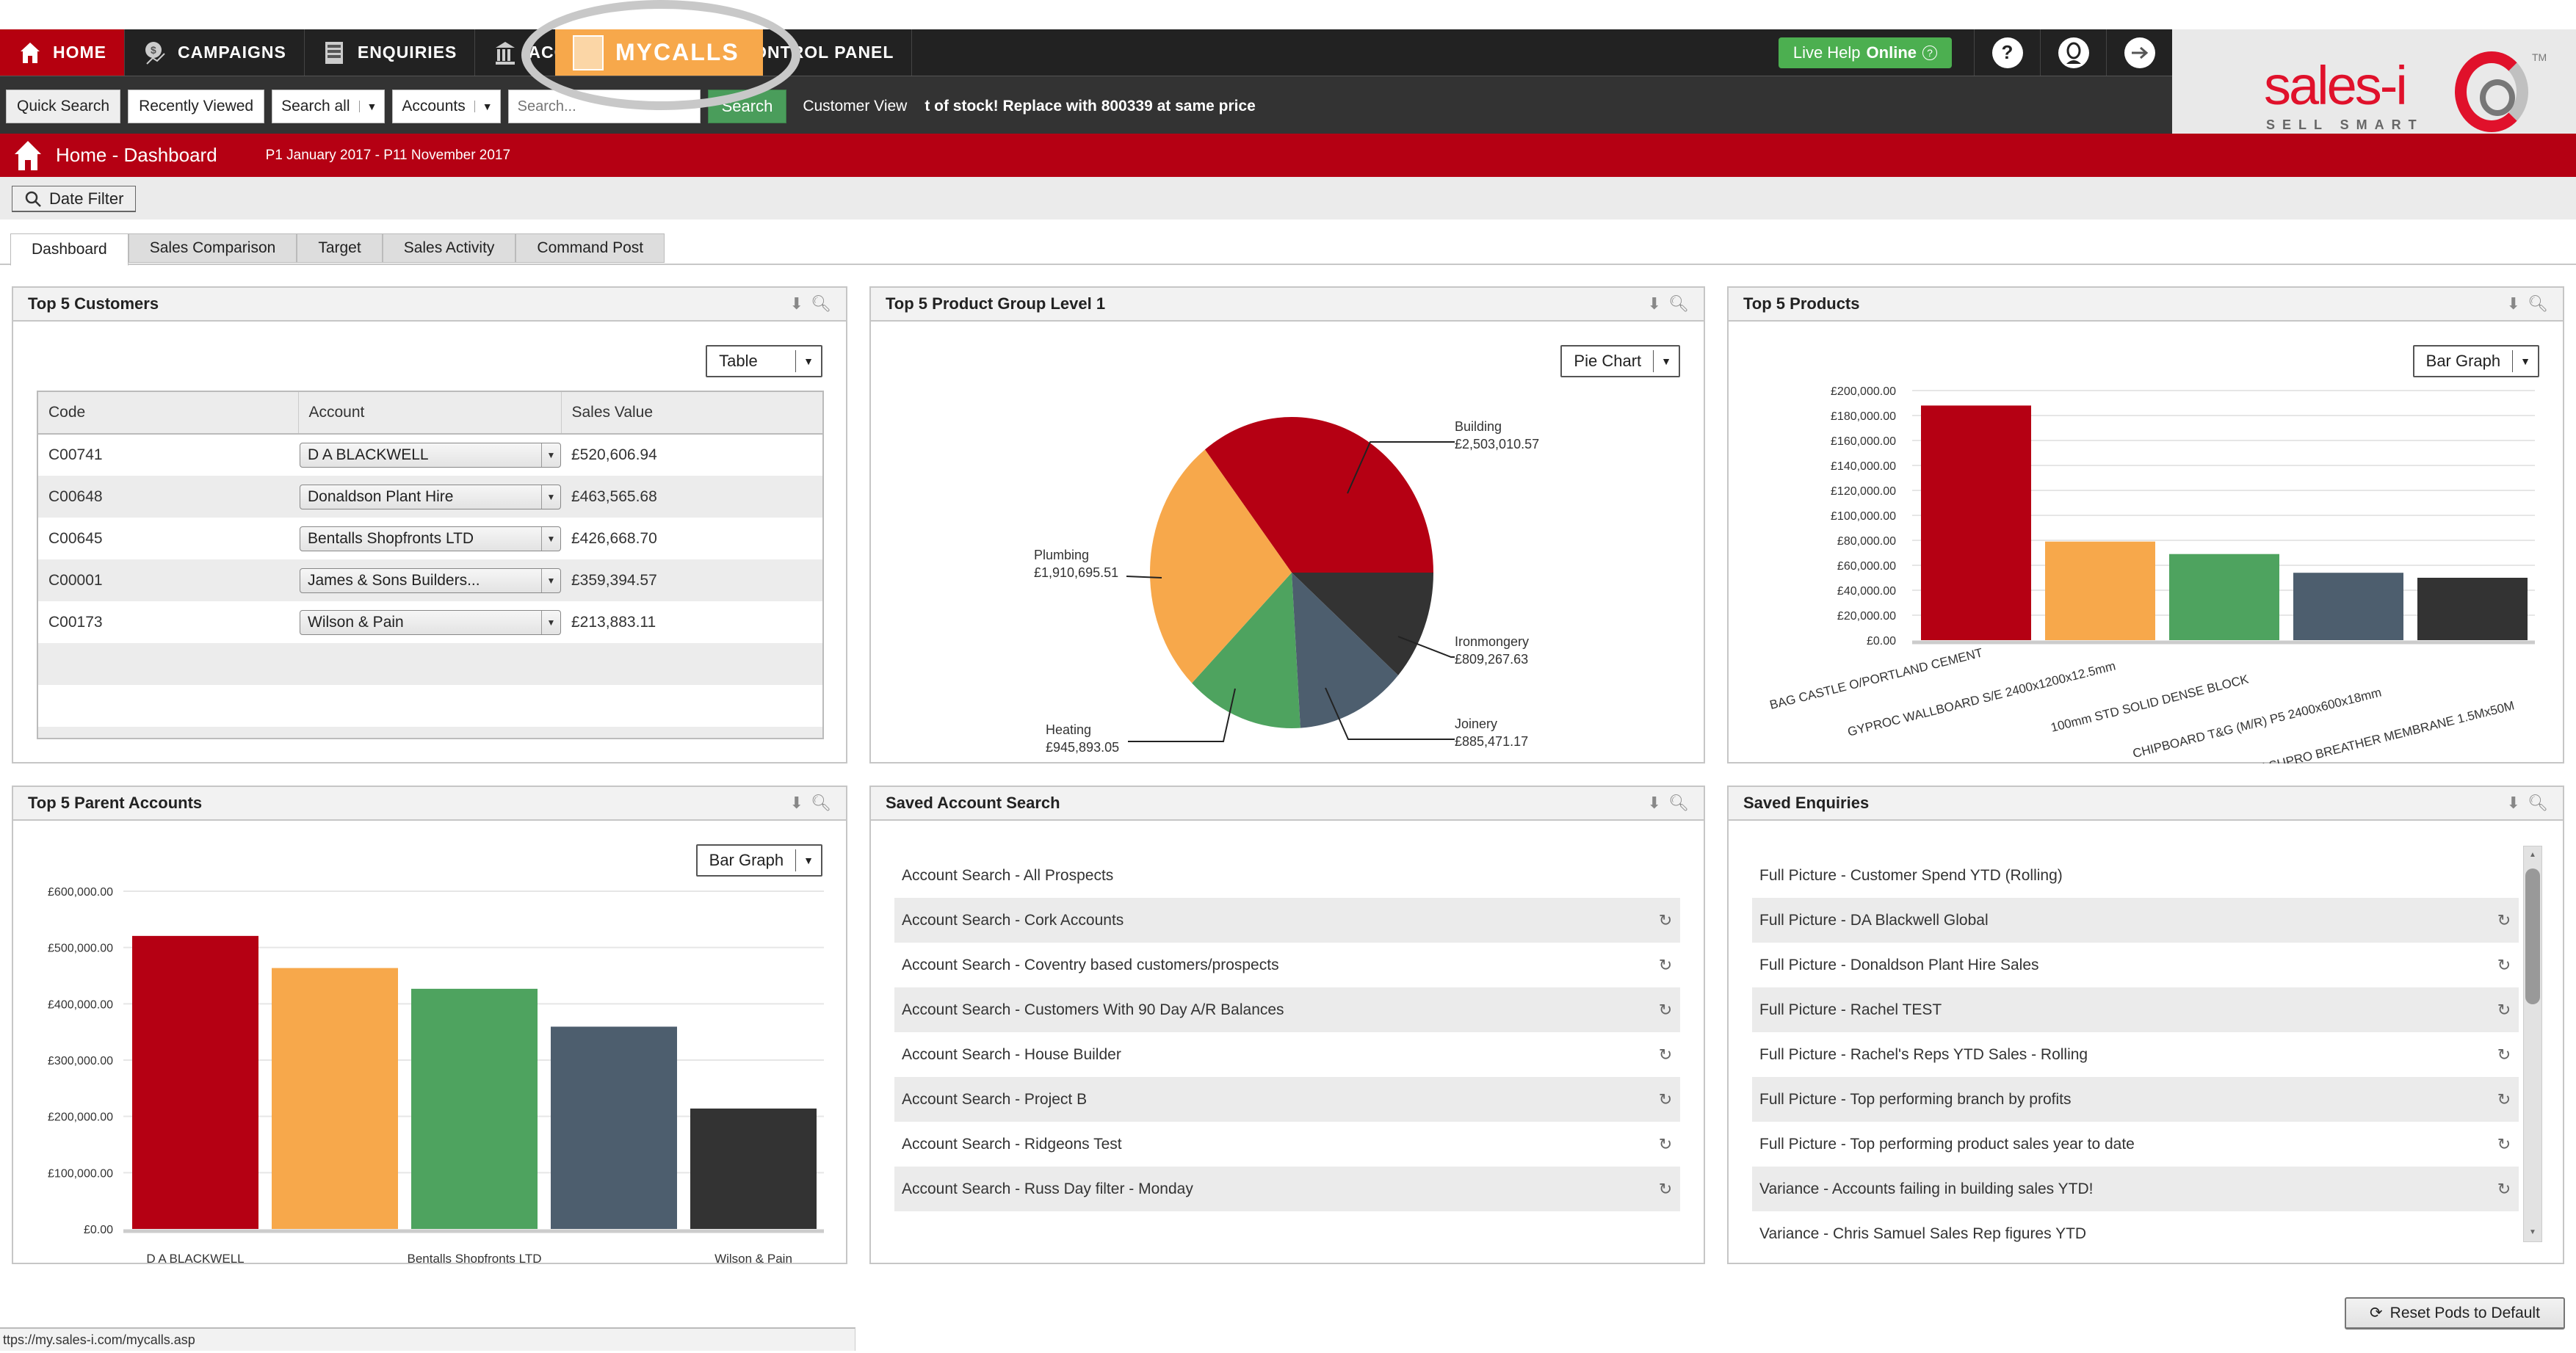 The width and height of the screenshot is (2576, 1353). Describe the element at coordinates (2135, 1009) in the screenshot. I see `list-item: Full Picture - Rachel TEST ↻` at that location.